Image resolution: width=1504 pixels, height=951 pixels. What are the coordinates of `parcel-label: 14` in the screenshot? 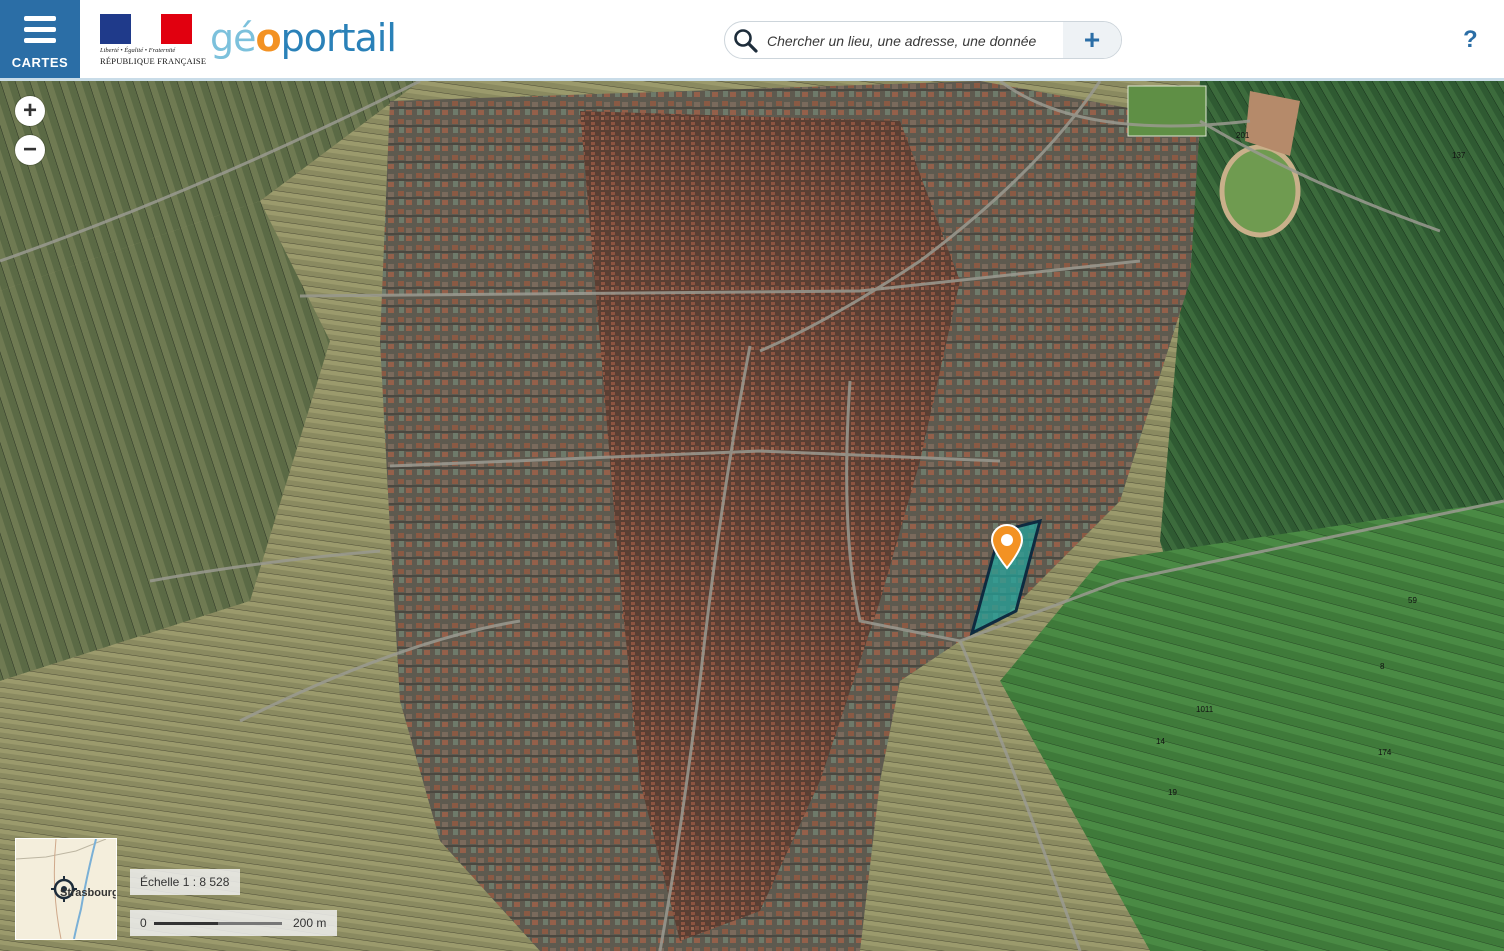 It's located at (1160, 741).